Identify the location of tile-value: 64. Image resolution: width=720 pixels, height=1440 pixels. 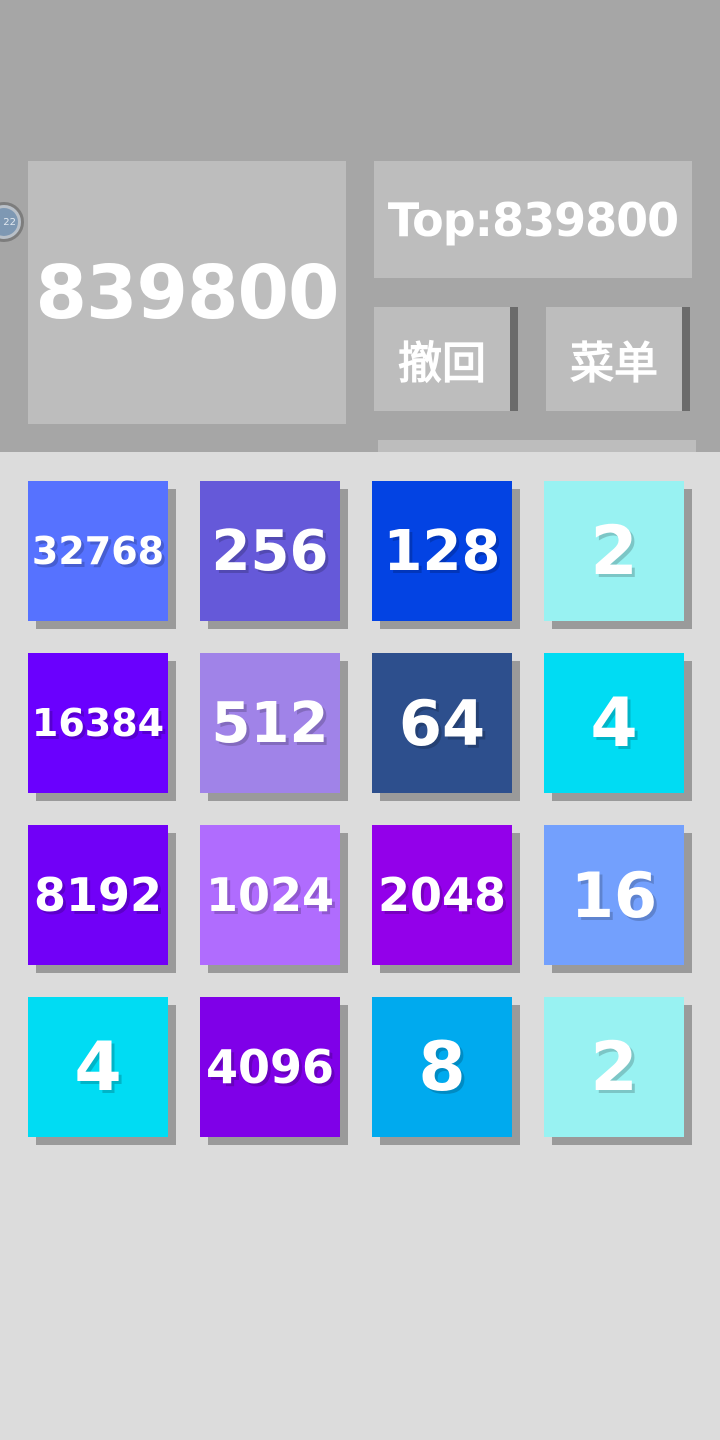
(442, 723).